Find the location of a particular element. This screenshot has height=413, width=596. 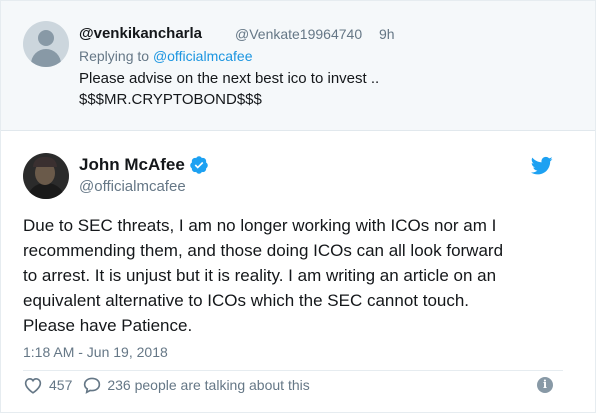

reply-timestamp: 9h is located at coordinates (387, 34).